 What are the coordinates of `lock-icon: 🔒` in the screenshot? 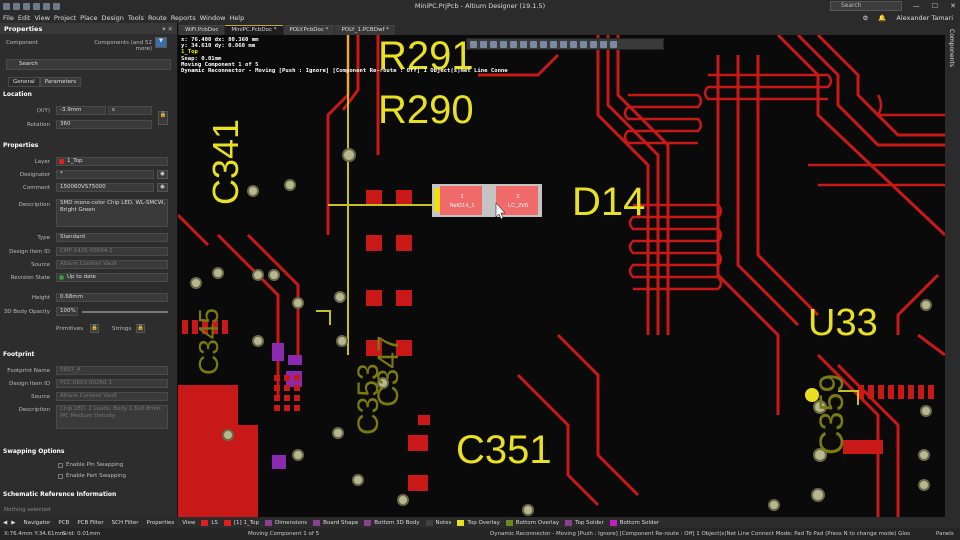 It's located at (163, 118).